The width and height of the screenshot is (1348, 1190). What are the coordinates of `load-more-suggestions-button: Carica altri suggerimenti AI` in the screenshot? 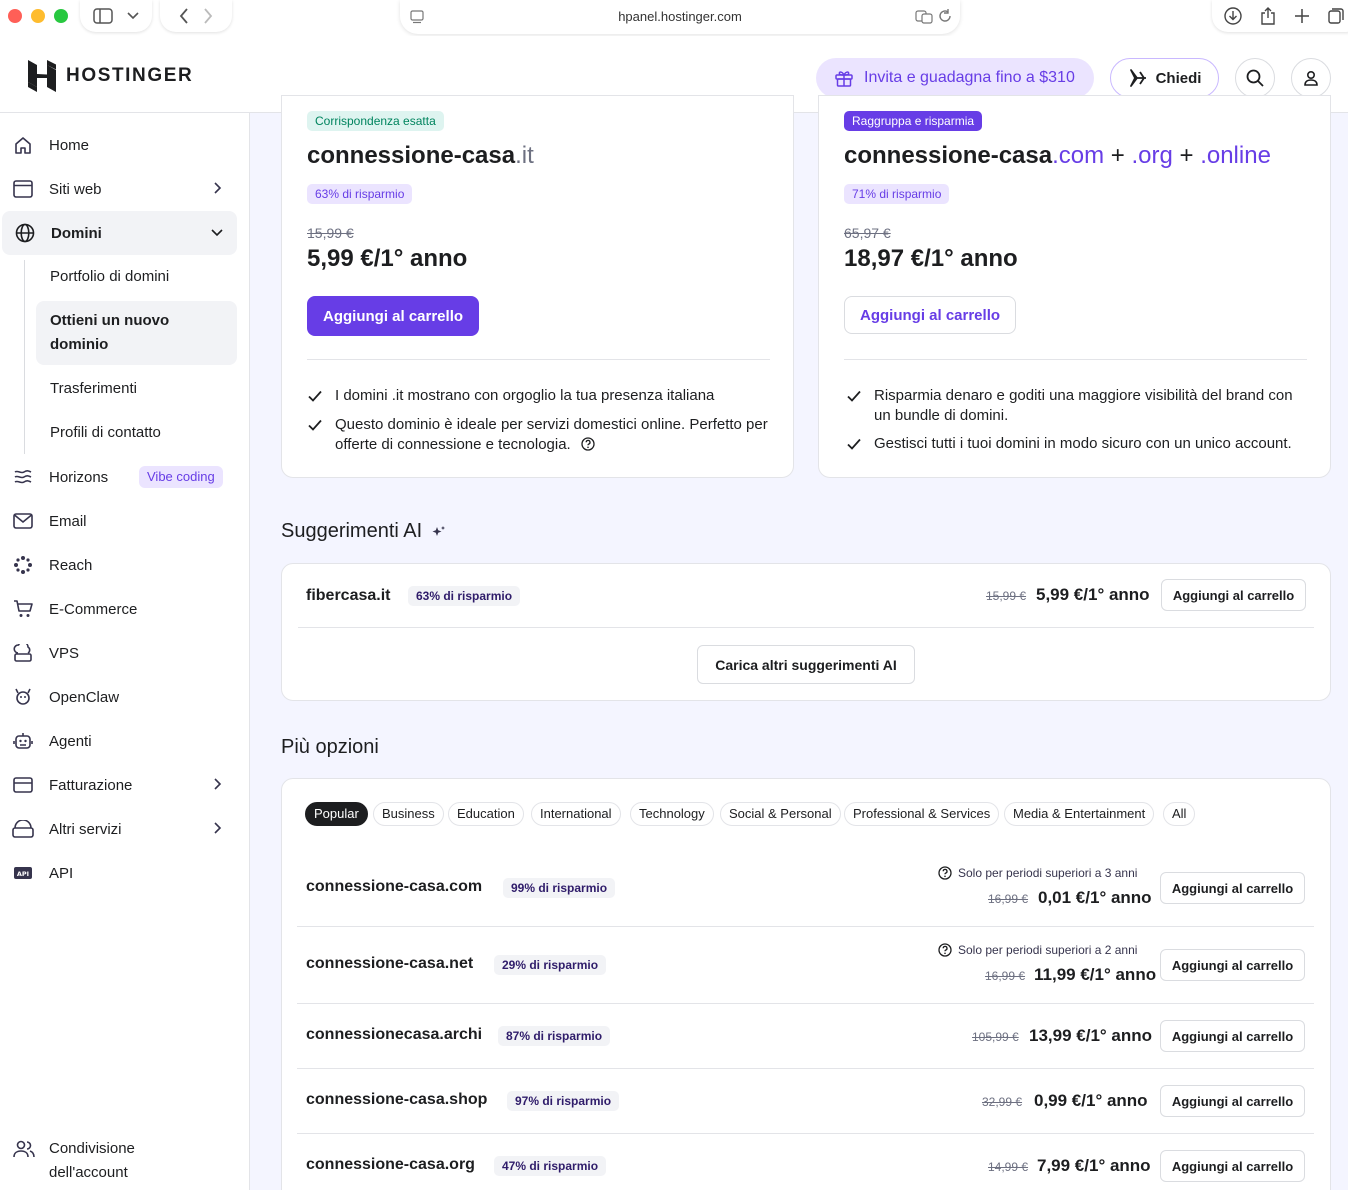 It's located at (806, 664).